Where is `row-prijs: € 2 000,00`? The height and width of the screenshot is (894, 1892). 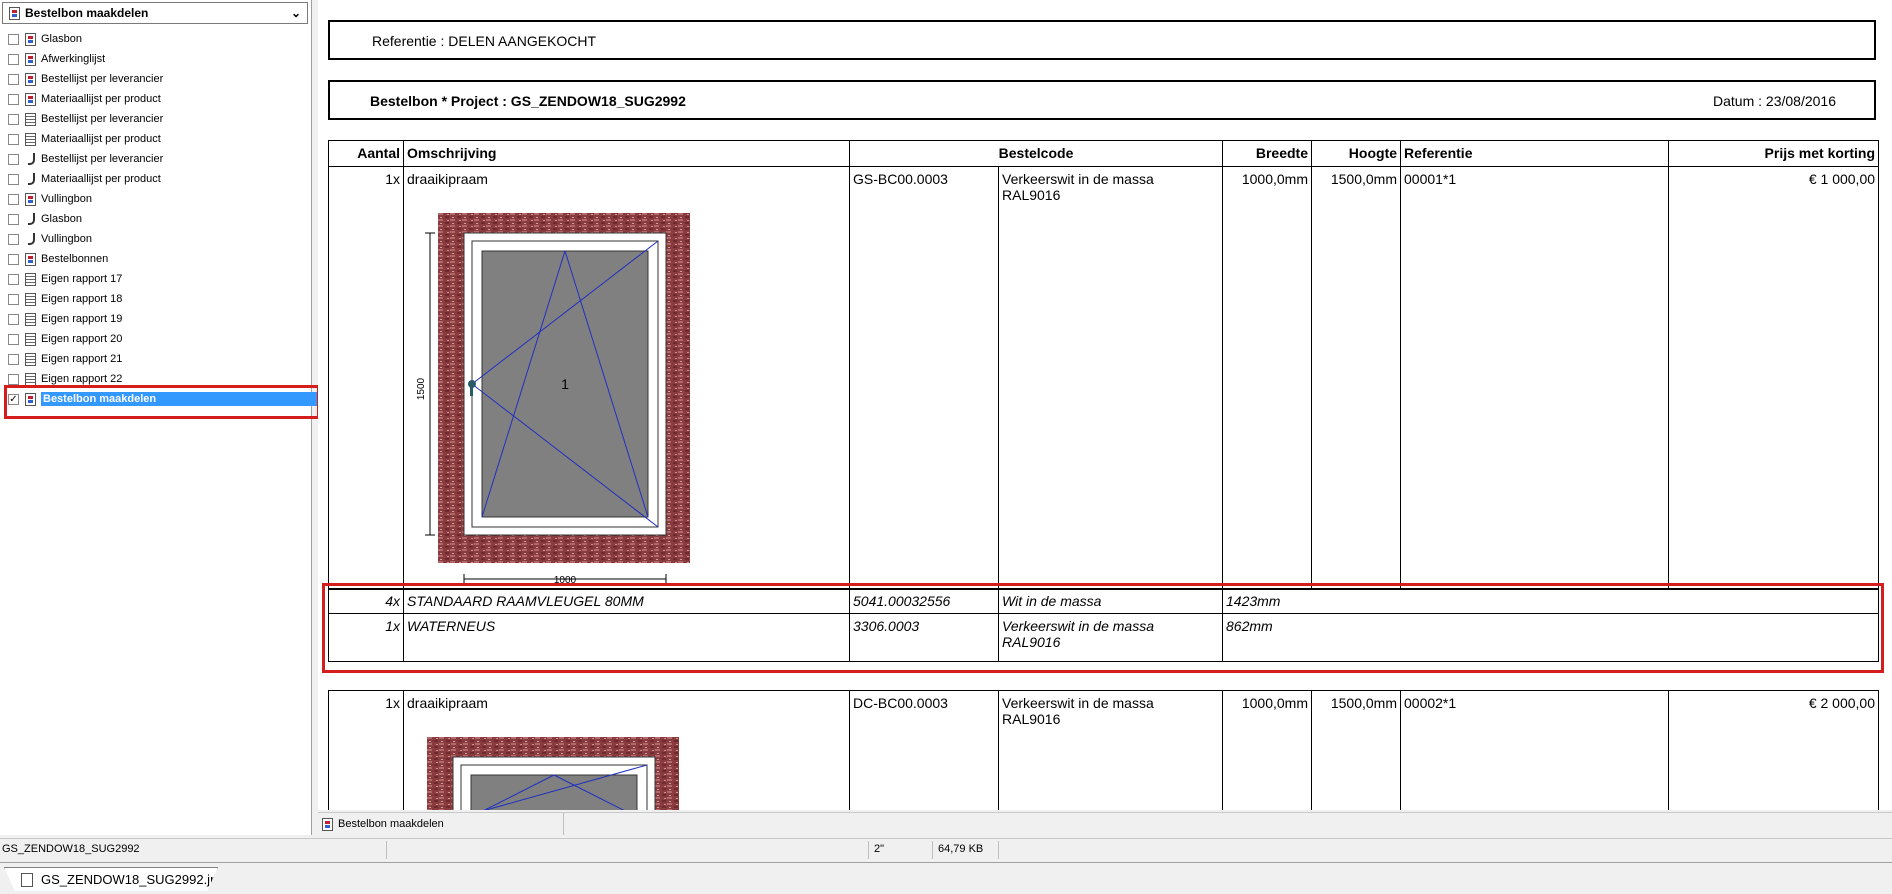
row-prijs: € 2 000,00 is located at coordinates (1773, 750).